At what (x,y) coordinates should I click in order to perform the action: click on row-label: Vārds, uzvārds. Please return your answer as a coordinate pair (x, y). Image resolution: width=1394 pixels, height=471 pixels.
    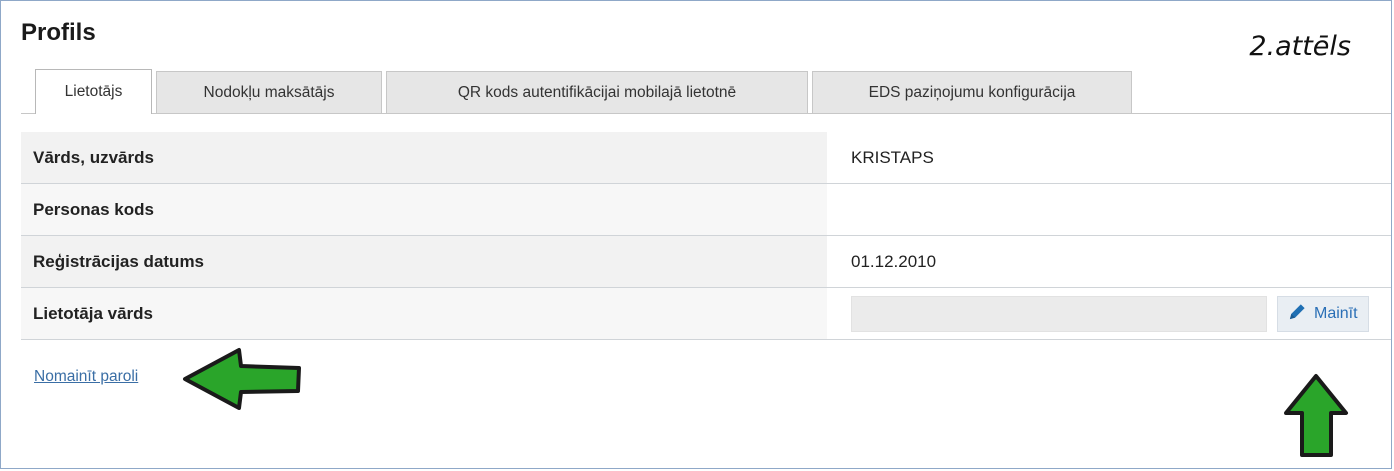
    Looking at the image, I should click on (93, 157).